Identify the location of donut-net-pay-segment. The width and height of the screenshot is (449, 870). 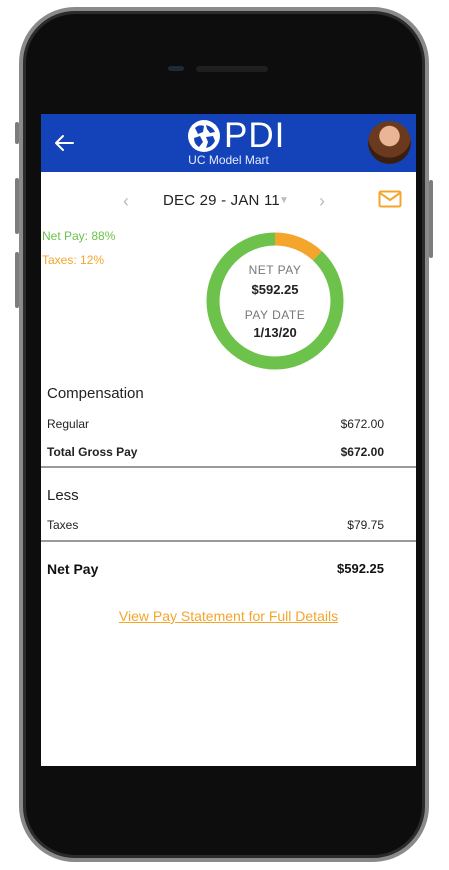
(275, 301).